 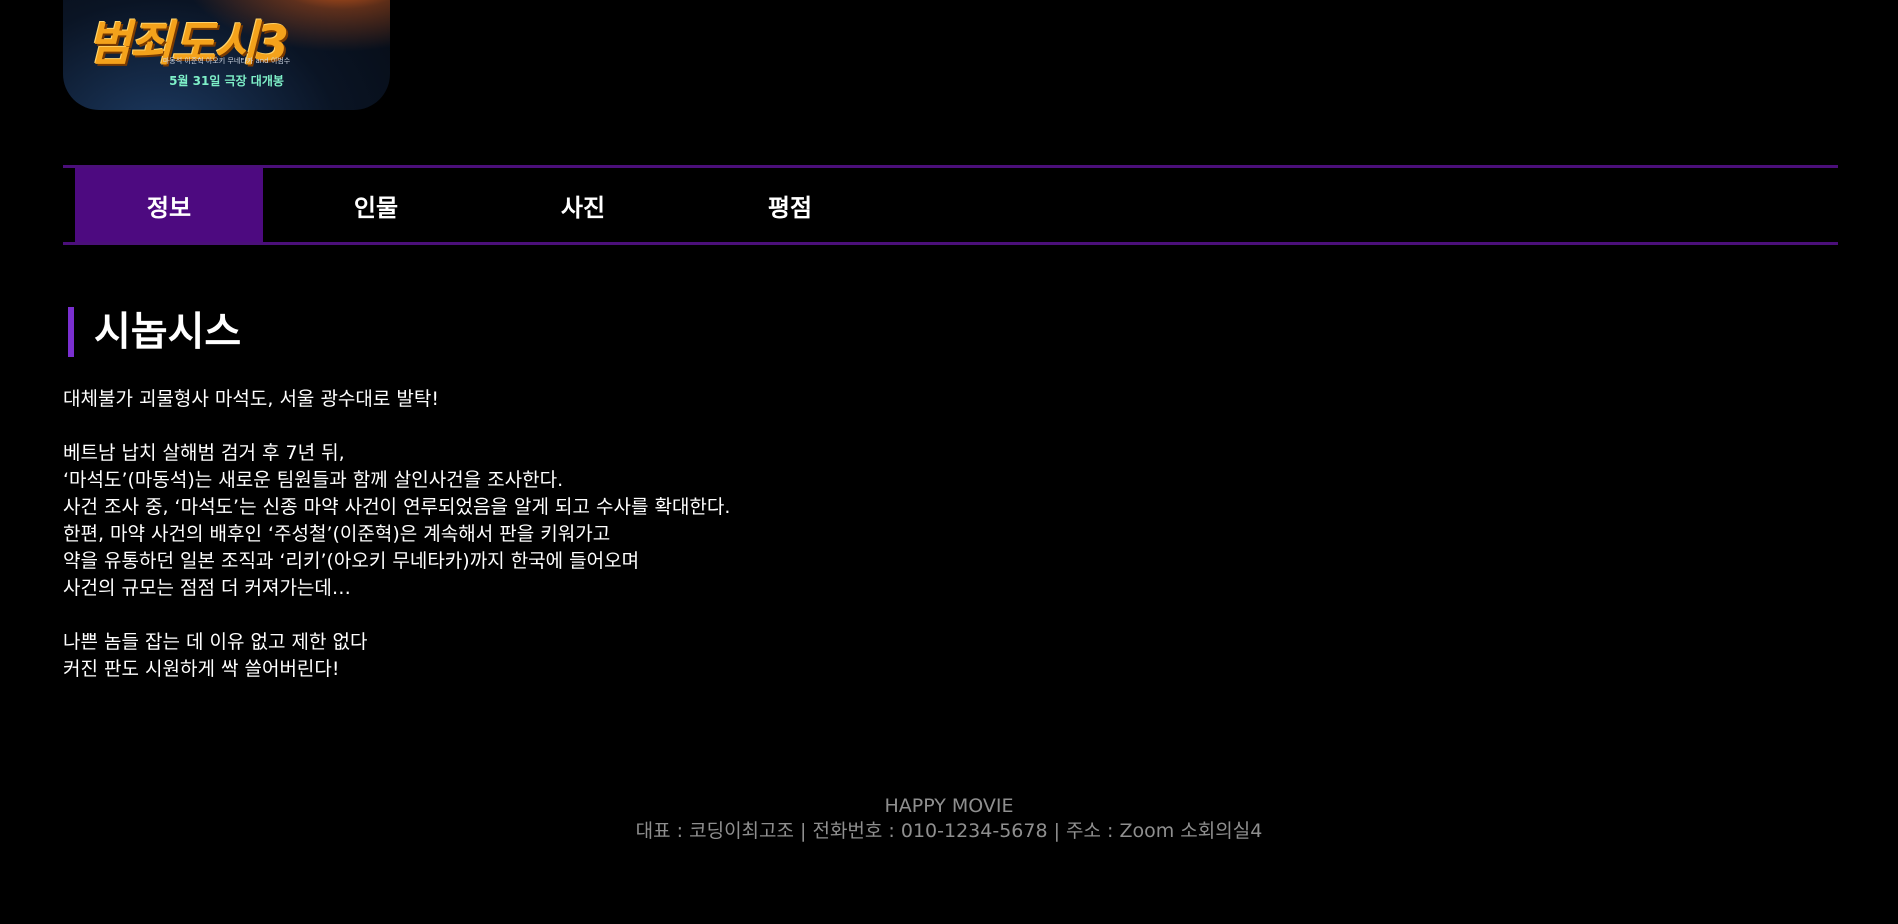 What do you see at coordinates (950, 205) in the screenshot?
I see `detail-tab-bar: 정보 인물 사진 평점` at bounding box center [950, 205].